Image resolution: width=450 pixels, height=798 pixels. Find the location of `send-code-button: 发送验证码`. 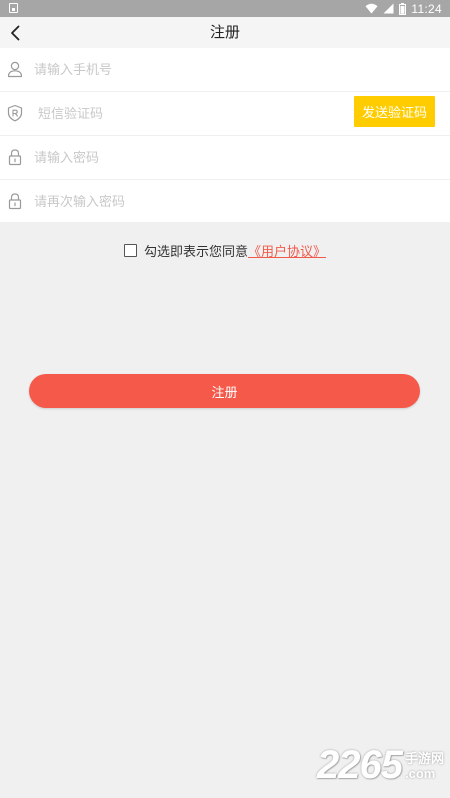

send-code-button: 发送验证码 is located at coordinates (394, 111).